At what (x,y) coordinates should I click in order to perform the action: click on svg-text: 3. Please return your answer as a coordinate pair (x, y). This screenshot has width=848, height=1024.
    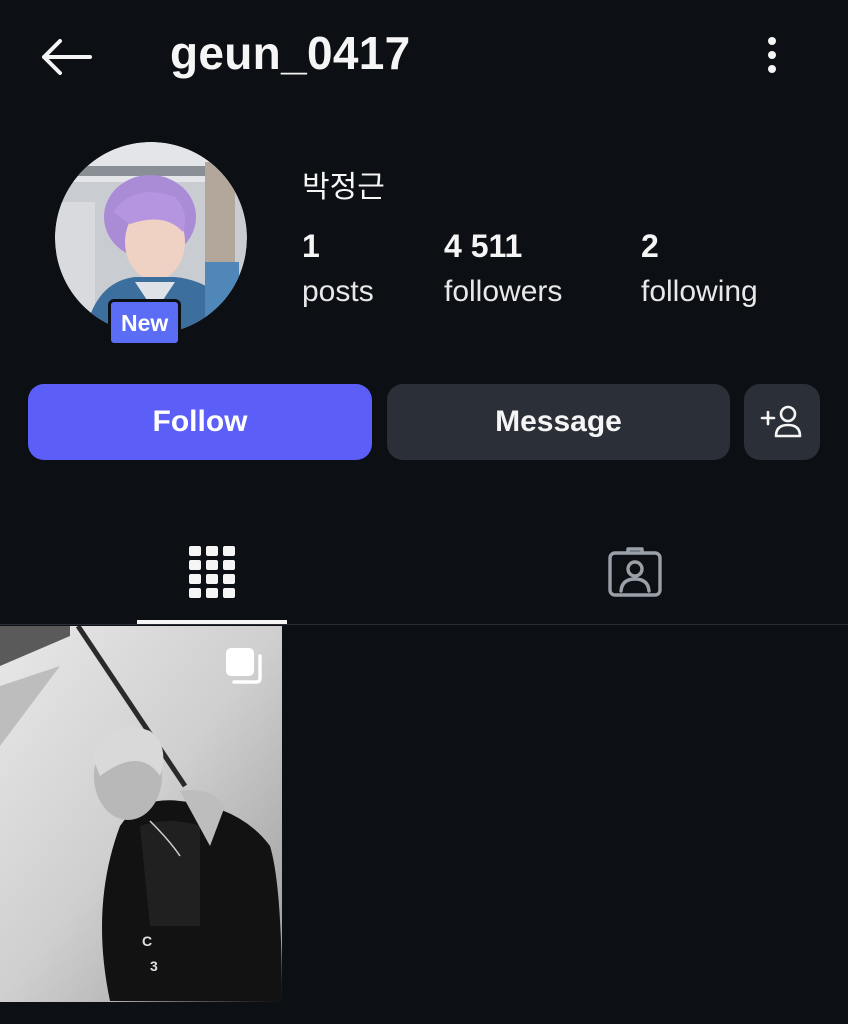
    Looking at the image, I should click on (154, 966).